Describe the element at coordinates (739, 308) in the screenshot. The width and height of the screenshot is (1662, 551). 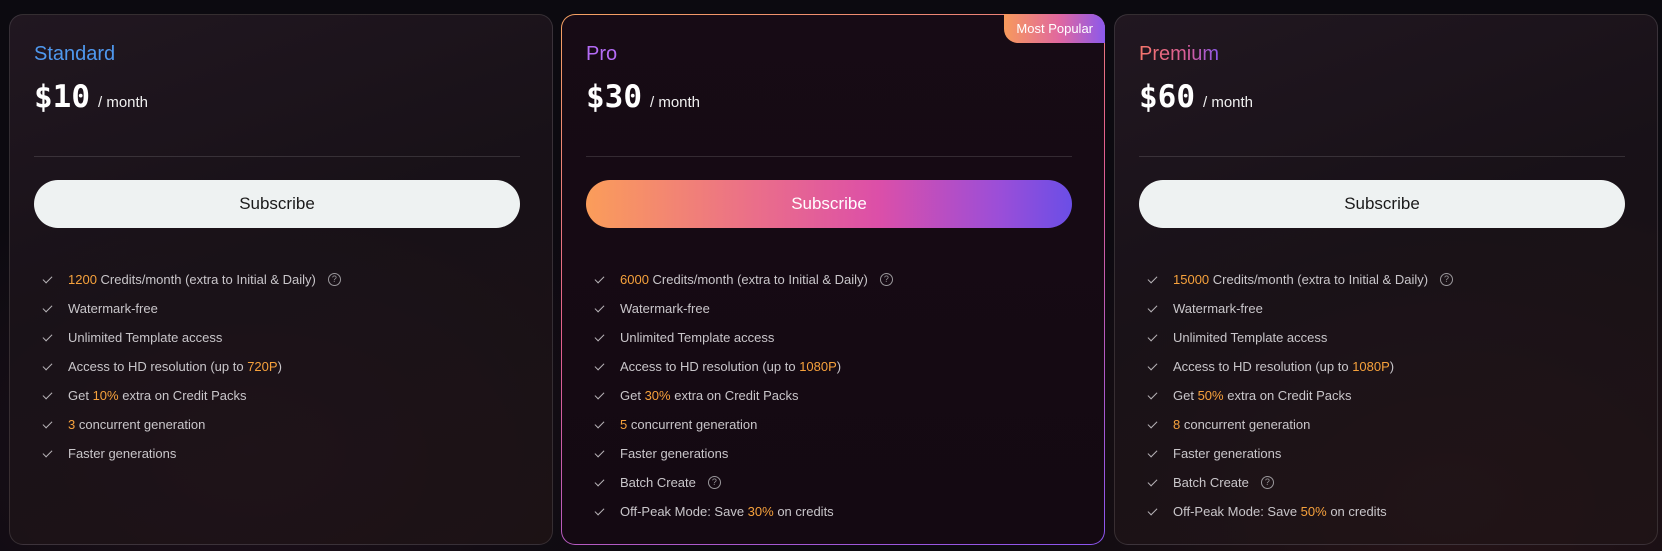
I see `feature-item: Watermark-free` at that location.